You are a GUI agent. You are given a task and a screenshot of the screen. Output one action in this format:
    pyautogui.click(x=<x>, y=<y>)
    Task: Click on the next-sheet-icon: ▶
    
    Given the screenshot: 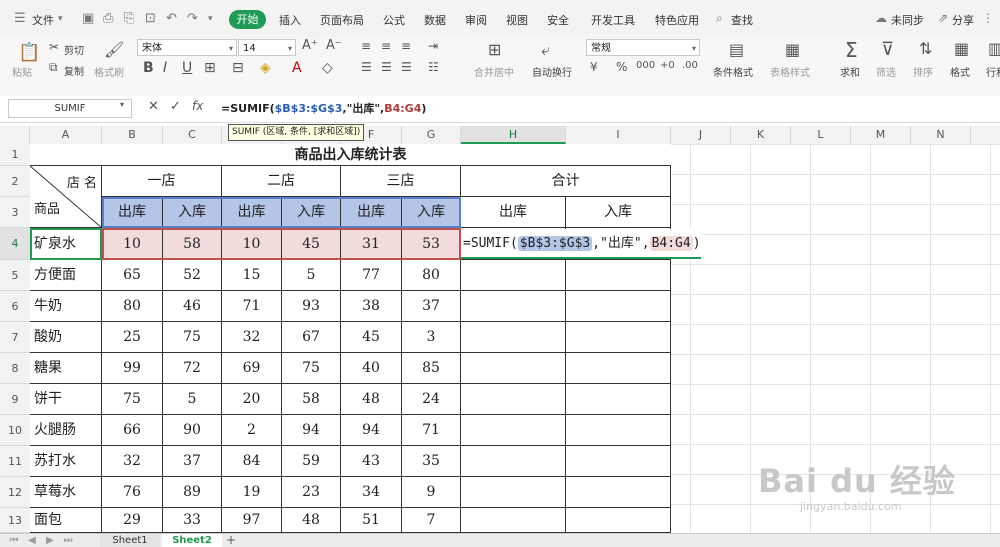 What is the action you would take?
    pyautogui.click(x=50, y=540)
    